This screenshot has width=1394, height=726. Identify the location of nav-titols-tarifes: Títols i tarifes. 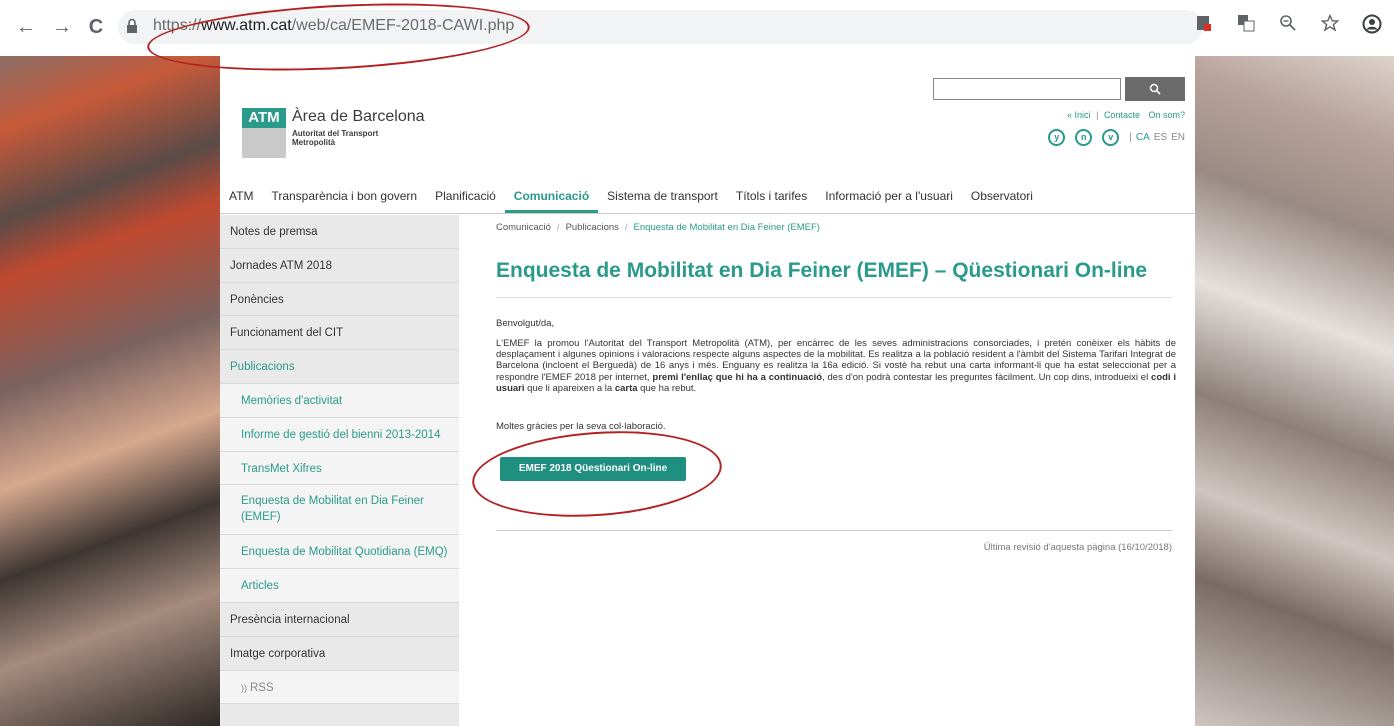
(771, 198).